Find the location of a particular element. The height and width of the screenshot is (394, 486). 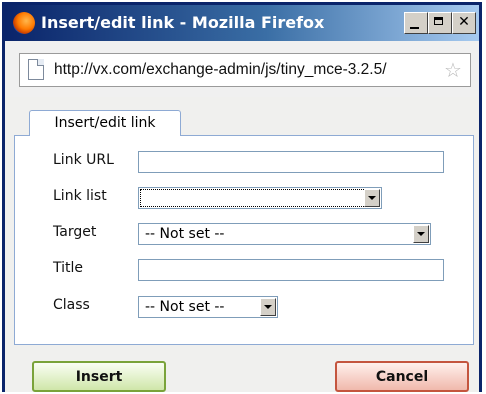

maximize-icon is located at coordinates (438, 21).